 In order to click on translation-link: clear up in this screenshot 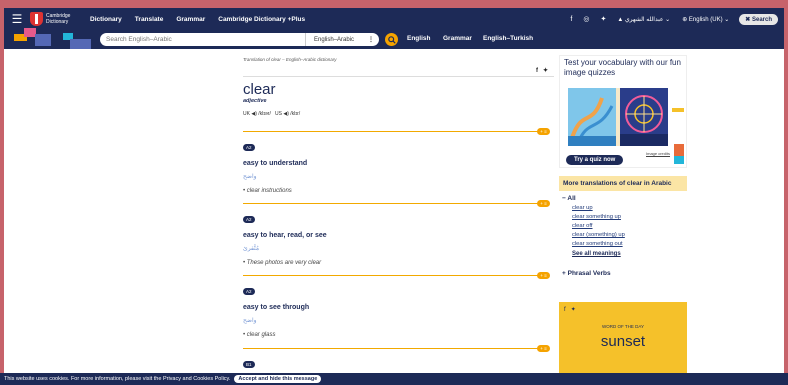, I will do `click(629, 208)`.